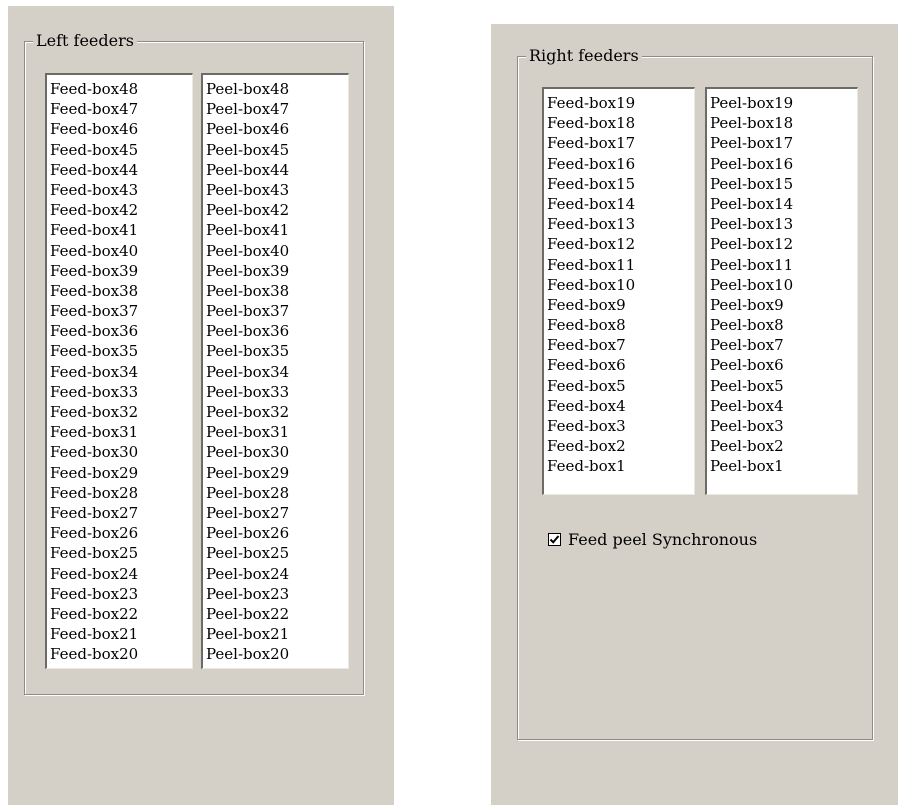 This screenshot has width=898, height=805. I want to click on right-peel-list-item: Peel-box2, so click(783, 446).